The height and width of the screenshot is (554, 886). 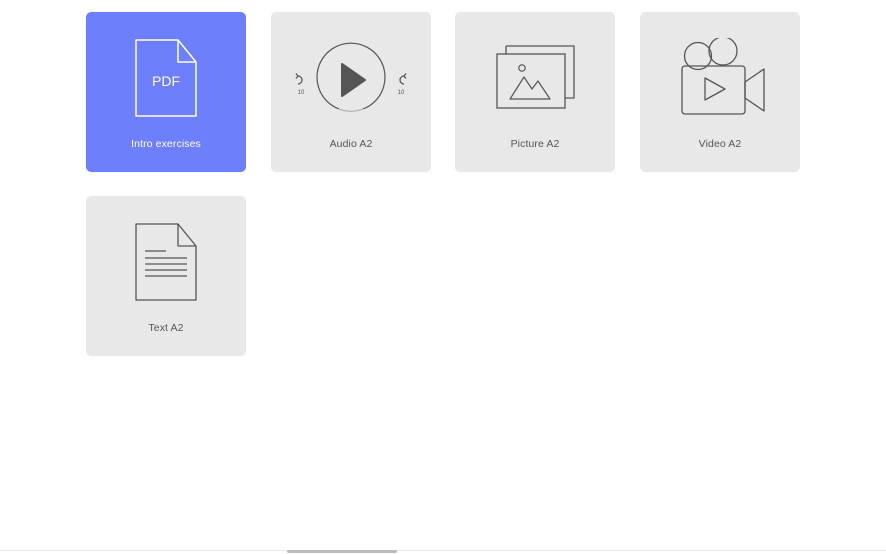 What do you see at coordinates (720, 144) in the screenshot?
I see `tile-label: Video A2` at bounding box center [720, 144].